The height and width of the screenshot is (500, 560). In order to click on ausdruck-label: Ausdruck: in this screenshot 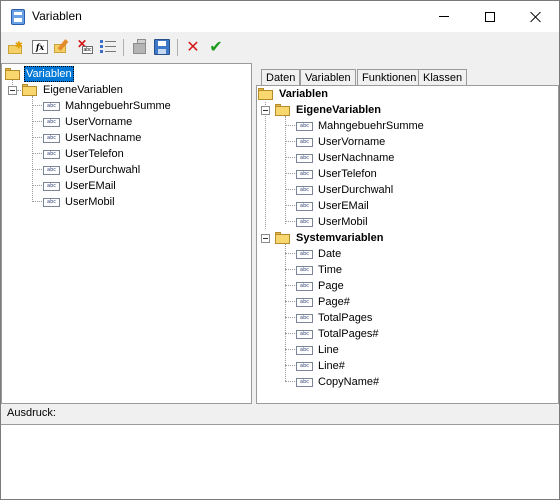, I will do `click(31, 413)`.